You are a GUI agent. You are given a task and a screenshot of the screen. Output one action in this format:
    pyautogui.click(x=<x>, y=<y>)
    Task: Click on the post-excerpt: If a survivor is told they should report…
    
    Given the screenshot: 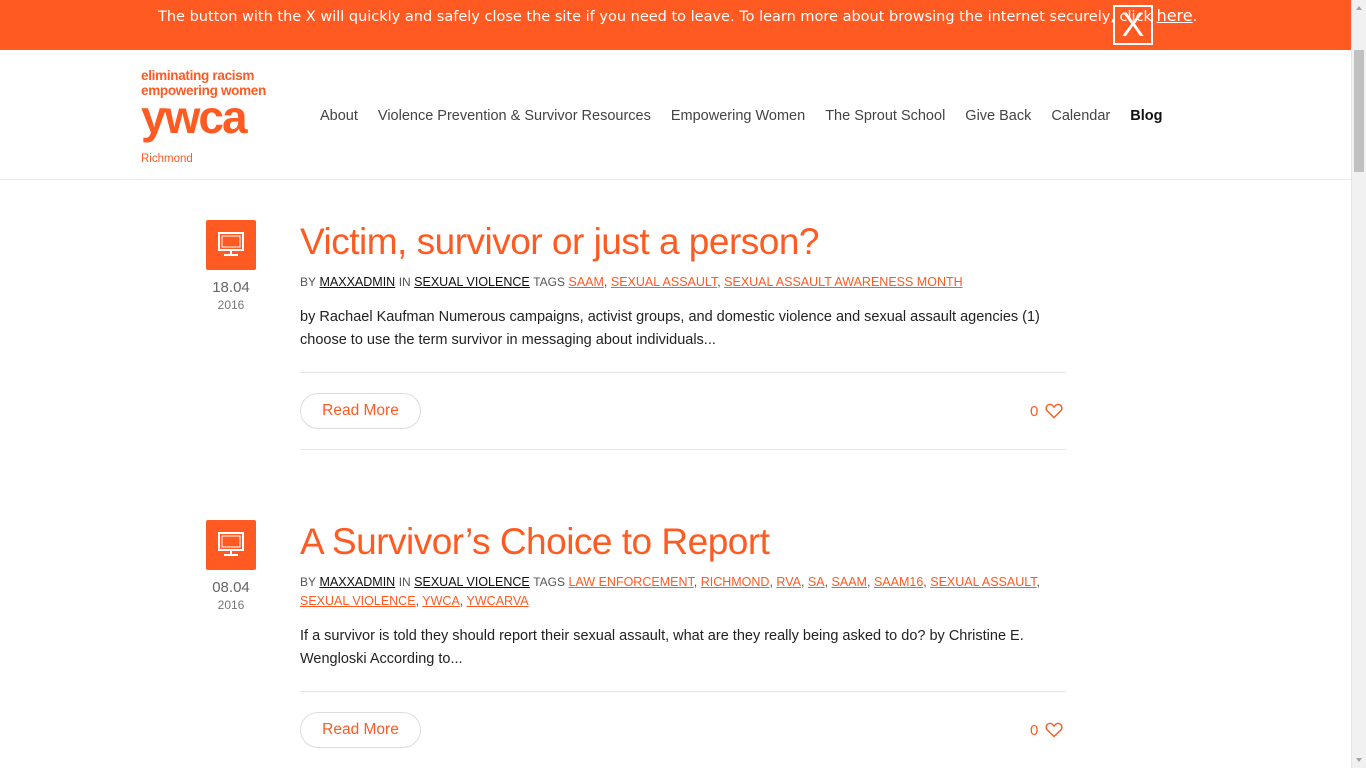 What is the action you would take?
    pyautogui.click(x=662, y=647)
    